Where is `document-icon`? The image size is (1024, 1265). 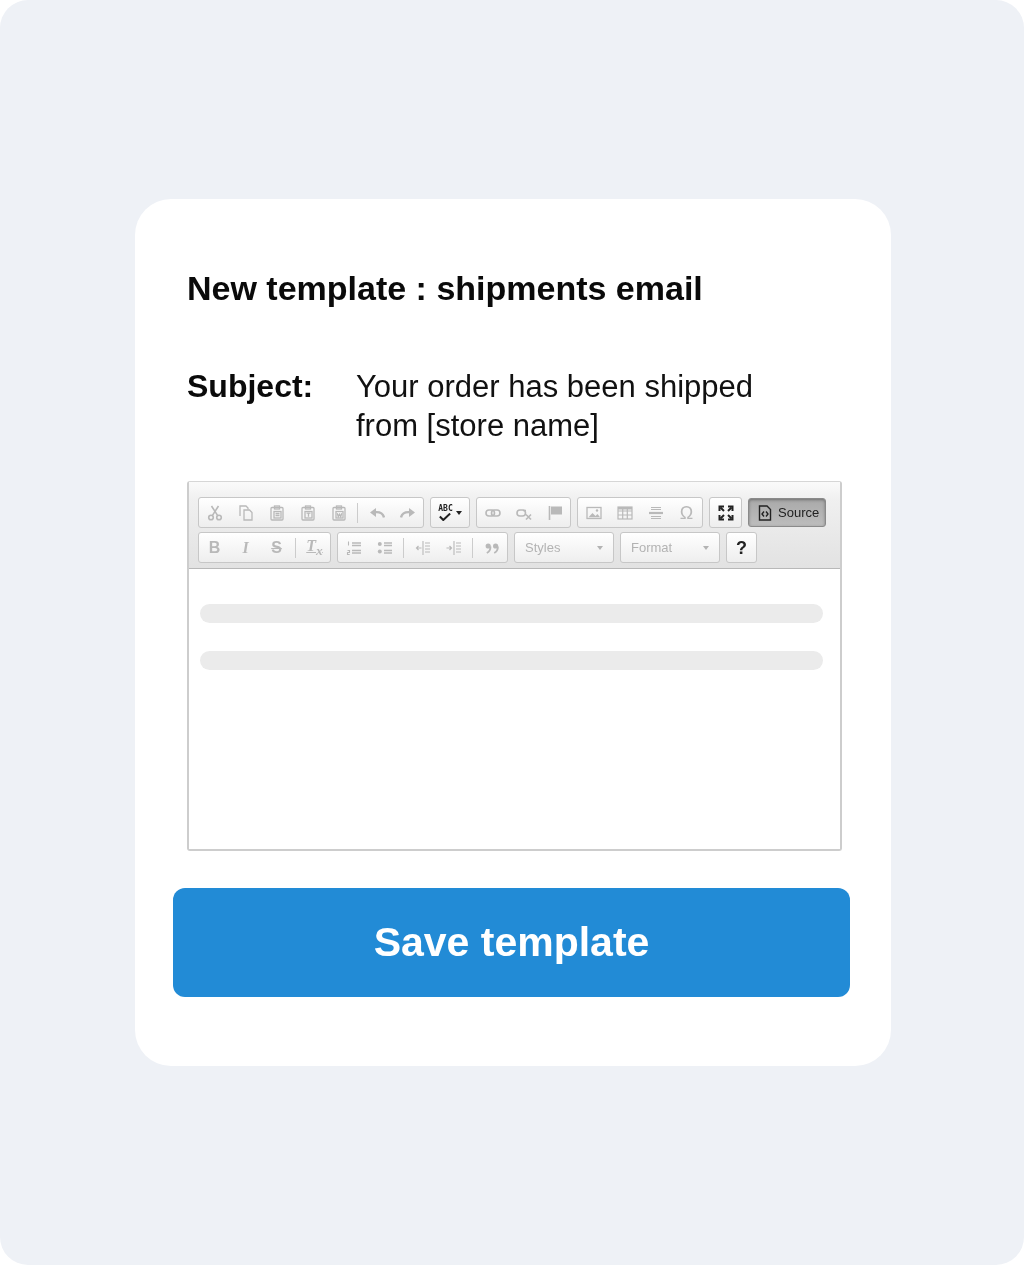
document-icon is located at coordinates (765, 512).